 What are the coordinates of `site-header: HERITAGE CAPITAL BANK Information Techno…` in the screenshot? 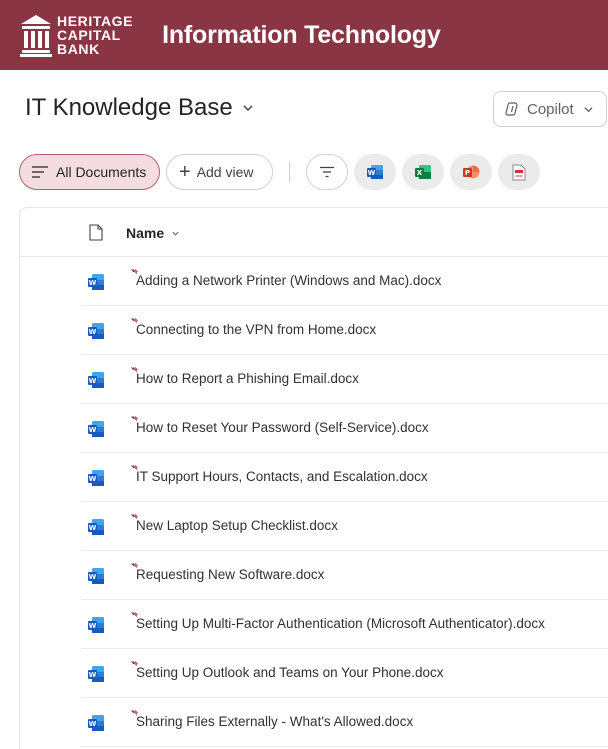 It's located at (304, 35).